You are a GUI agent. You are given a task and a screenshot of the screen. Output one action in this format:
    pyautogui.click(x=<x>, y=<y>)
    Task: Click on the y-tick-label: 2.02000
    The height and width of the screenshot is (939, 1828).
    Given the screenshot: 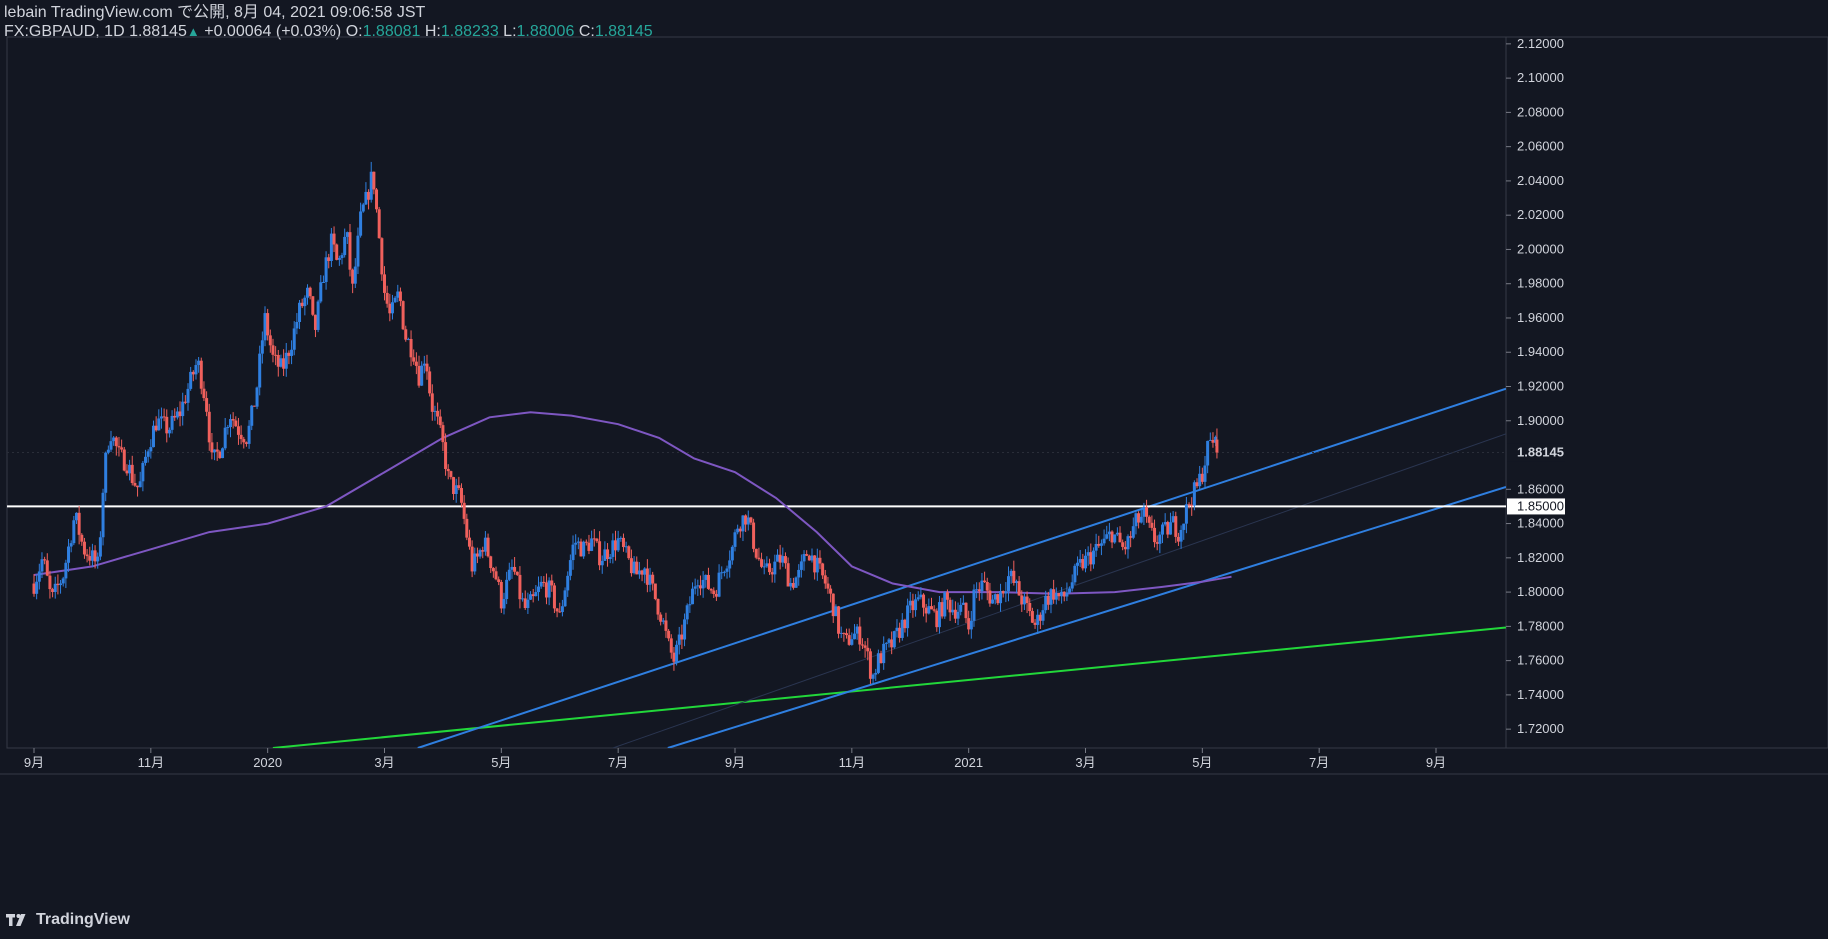 What is the action you would take?
    pyautogui.click(x=1540, y=214)
    